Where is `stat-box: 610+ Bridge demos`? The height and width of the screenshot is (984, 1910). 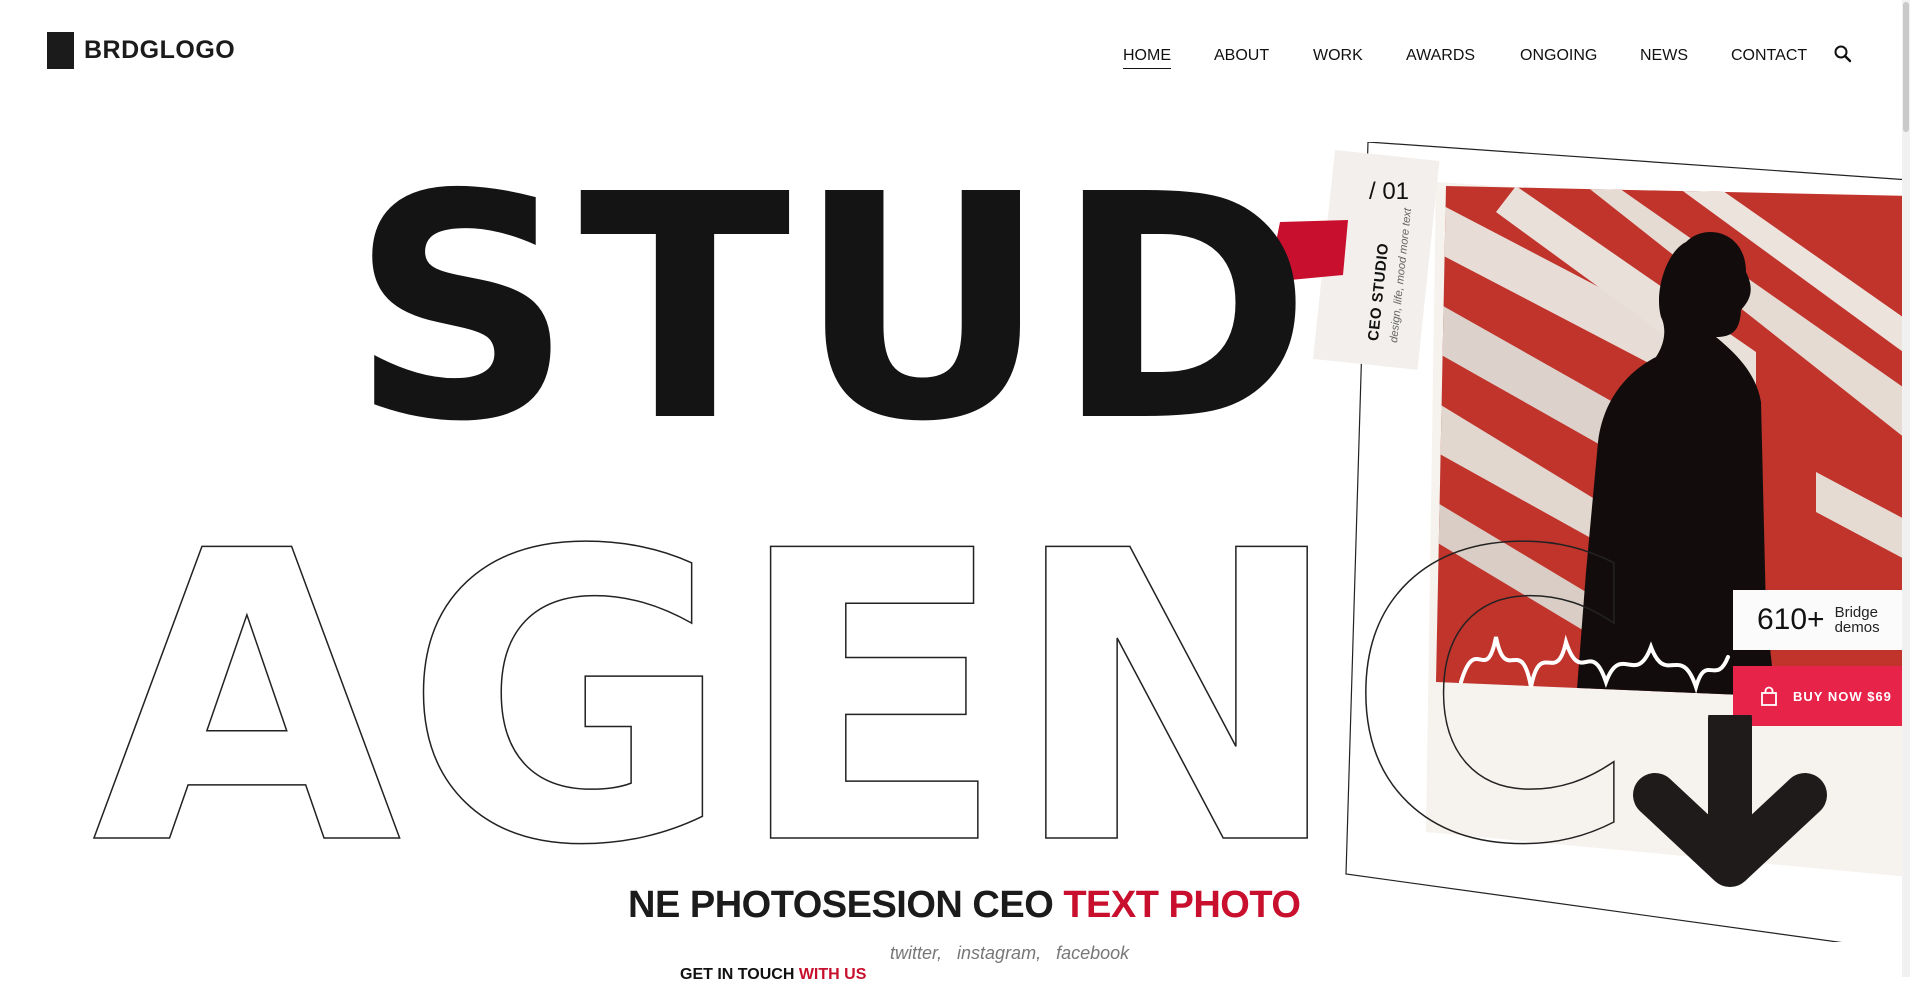 stat-box: 610+ Bridge demos is located at coordinates (1821, 620).